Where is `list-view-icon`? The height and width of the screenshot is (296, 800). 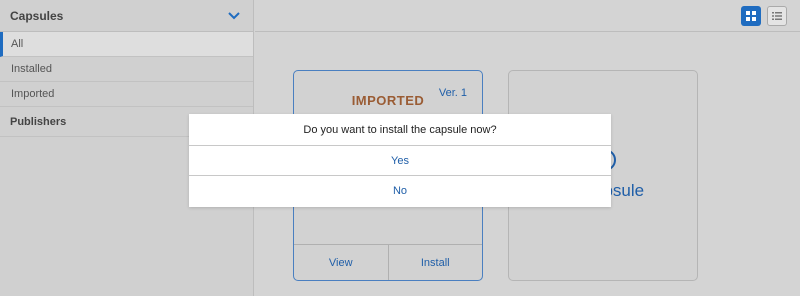 list-view-icon is located at coordinates (777, 16).